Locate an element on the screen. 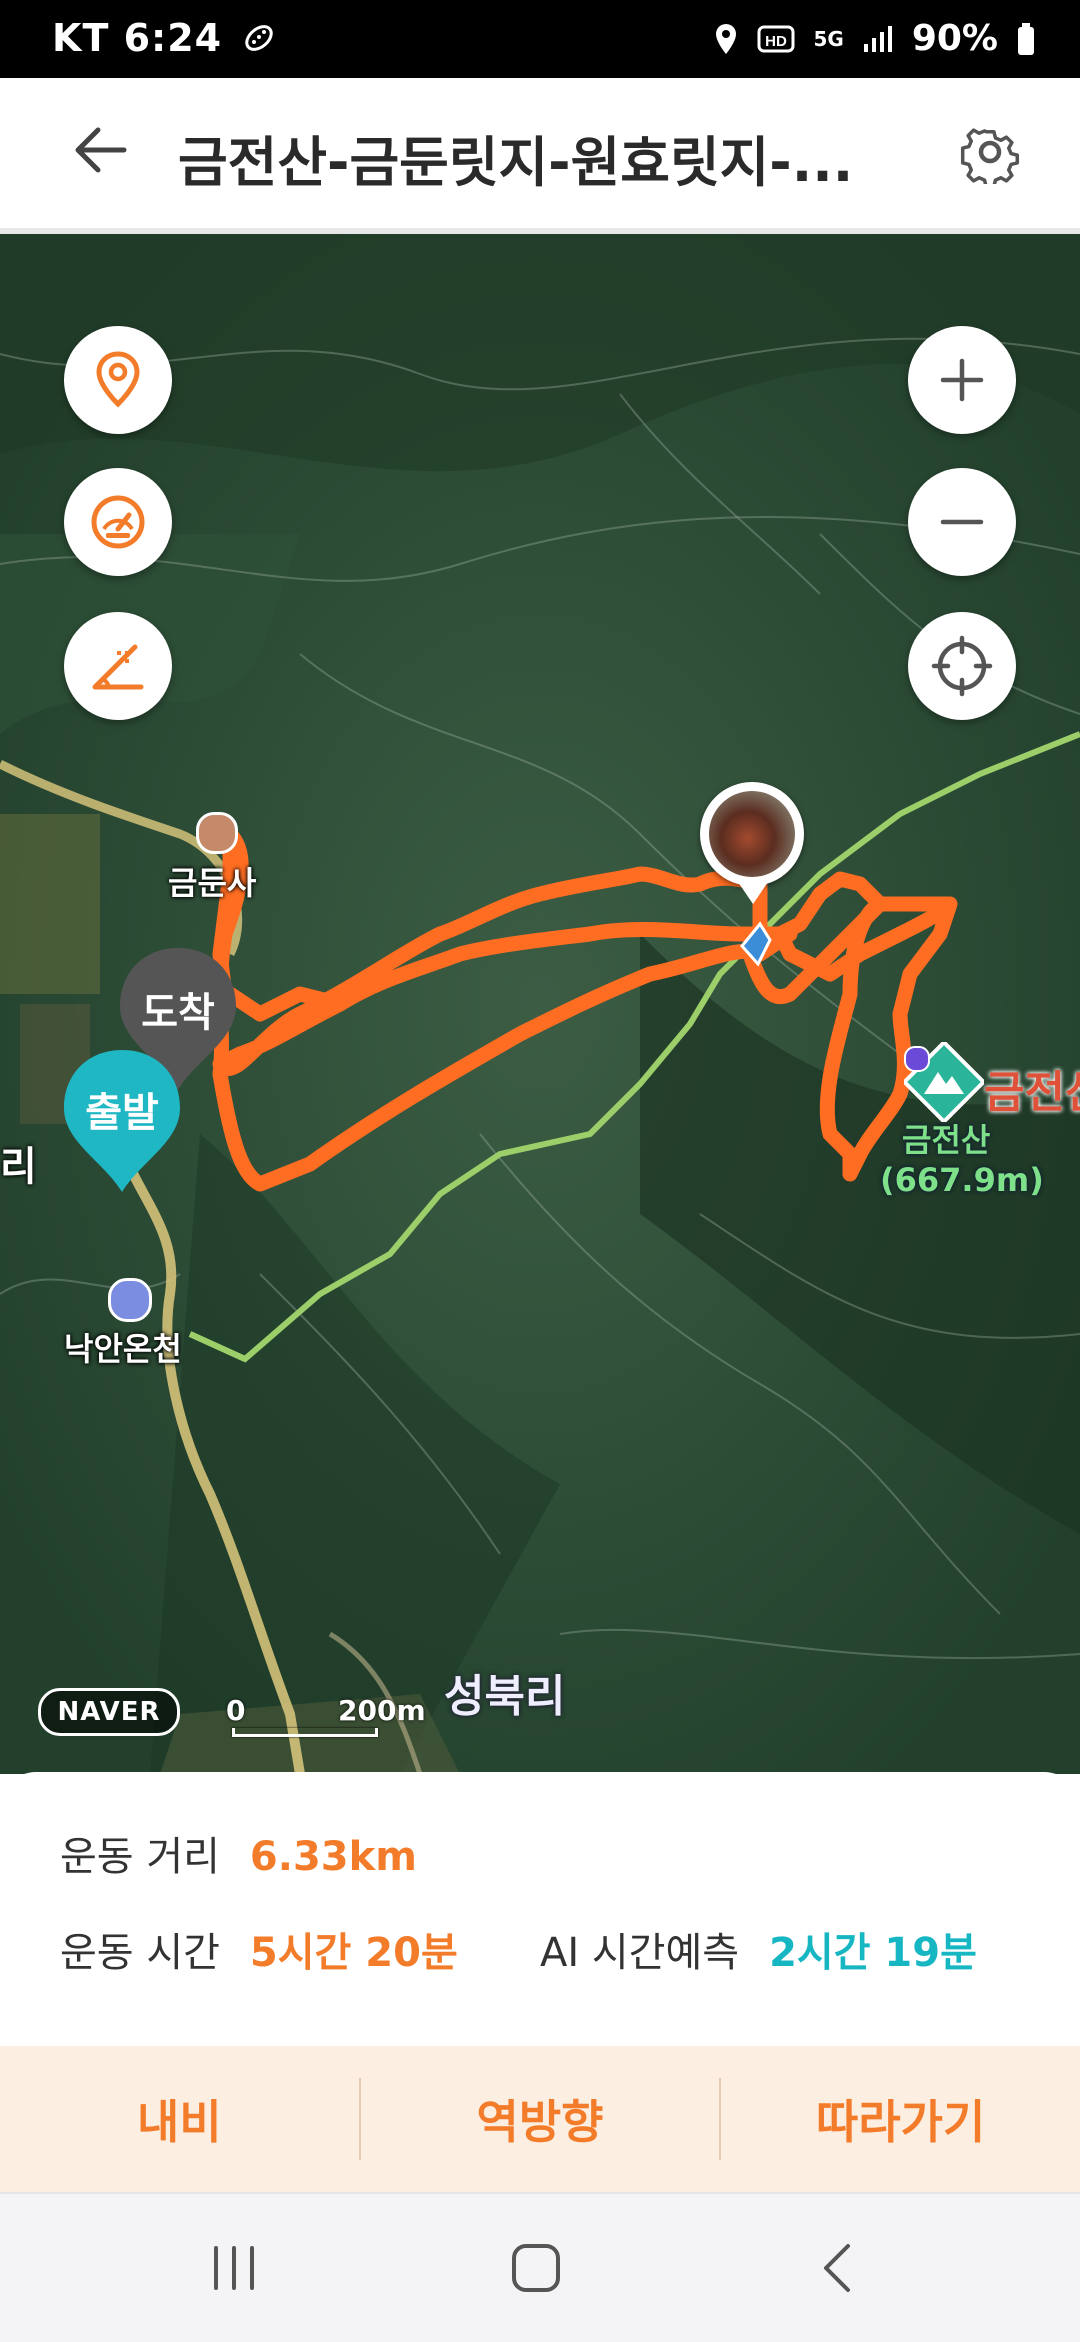  peak-label-line2: (667.9m) is located at coordinates (962, 1180).